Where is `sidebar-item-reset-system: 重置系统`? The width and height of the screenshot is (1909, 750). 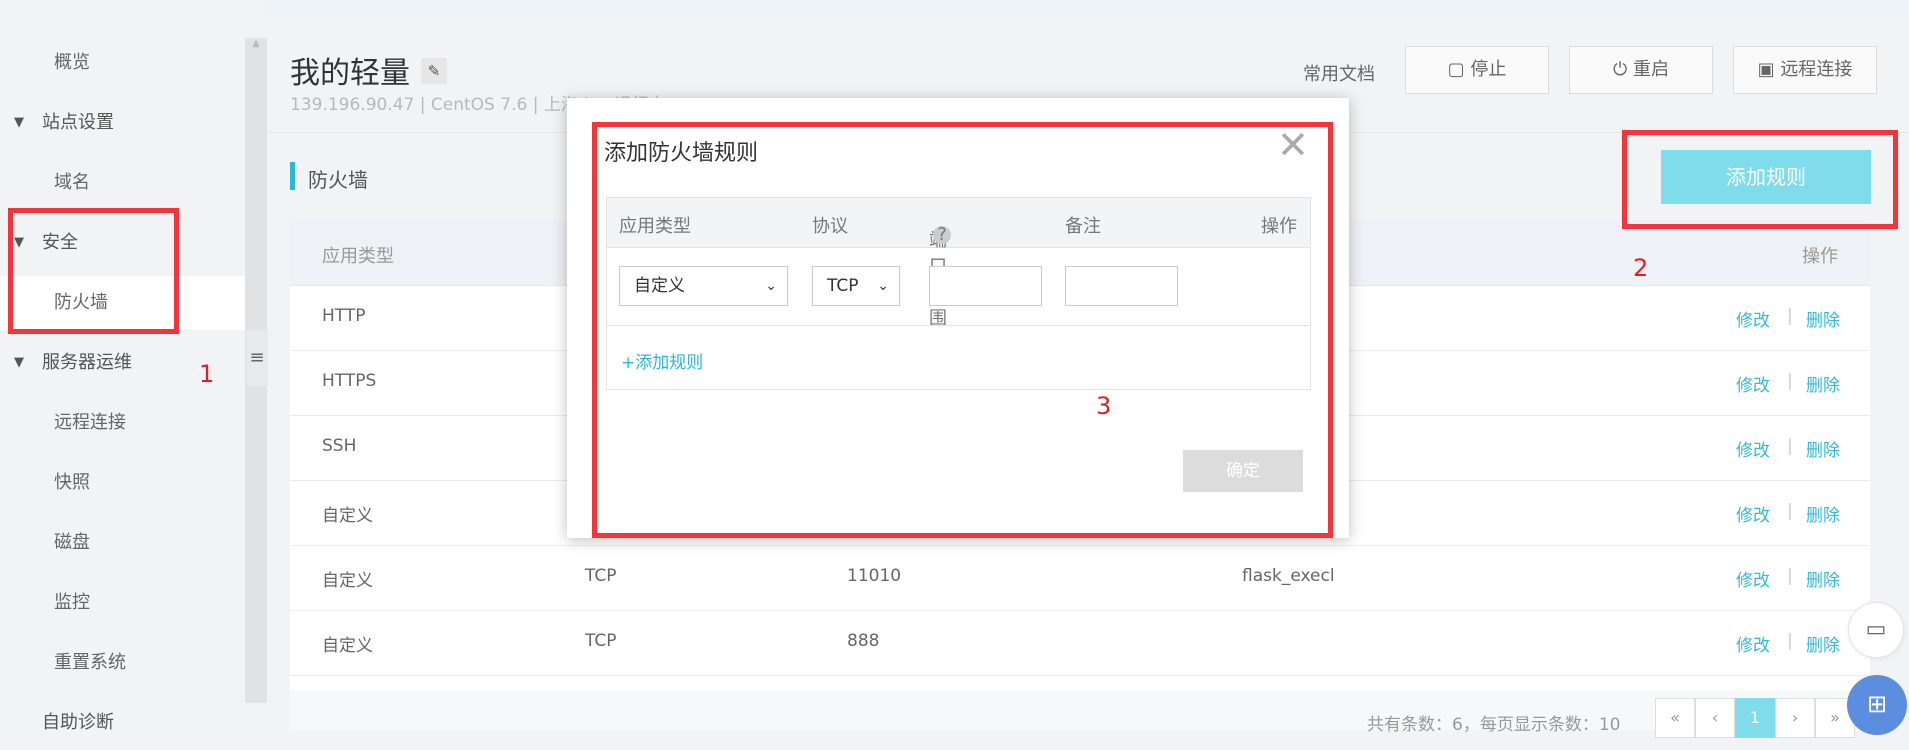
sidebar-item-reset-system: 重置系统 is located at coordinates (122, 663).